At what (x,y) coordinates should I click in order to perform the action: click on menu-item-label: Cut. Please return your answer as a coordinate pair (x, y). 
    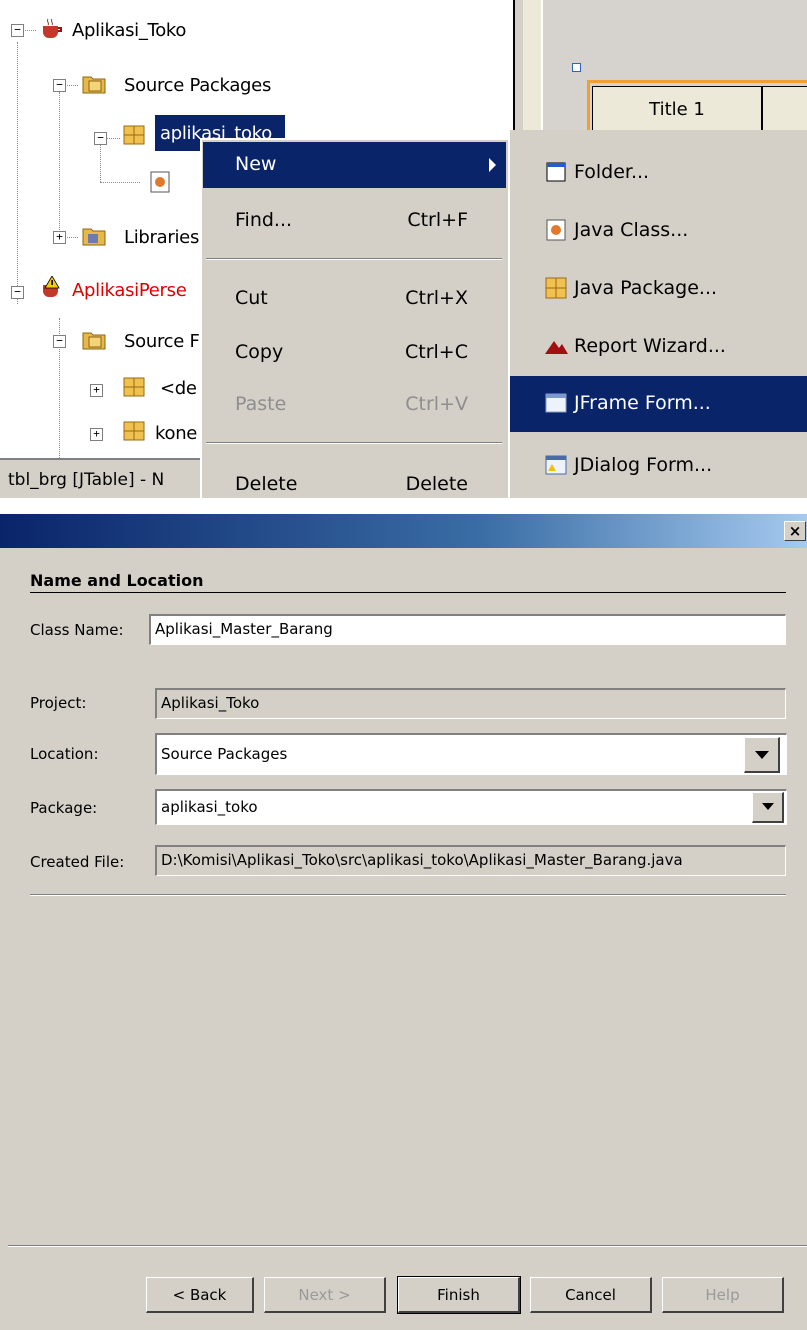
    Looking at the image, I should click on (251, 298).